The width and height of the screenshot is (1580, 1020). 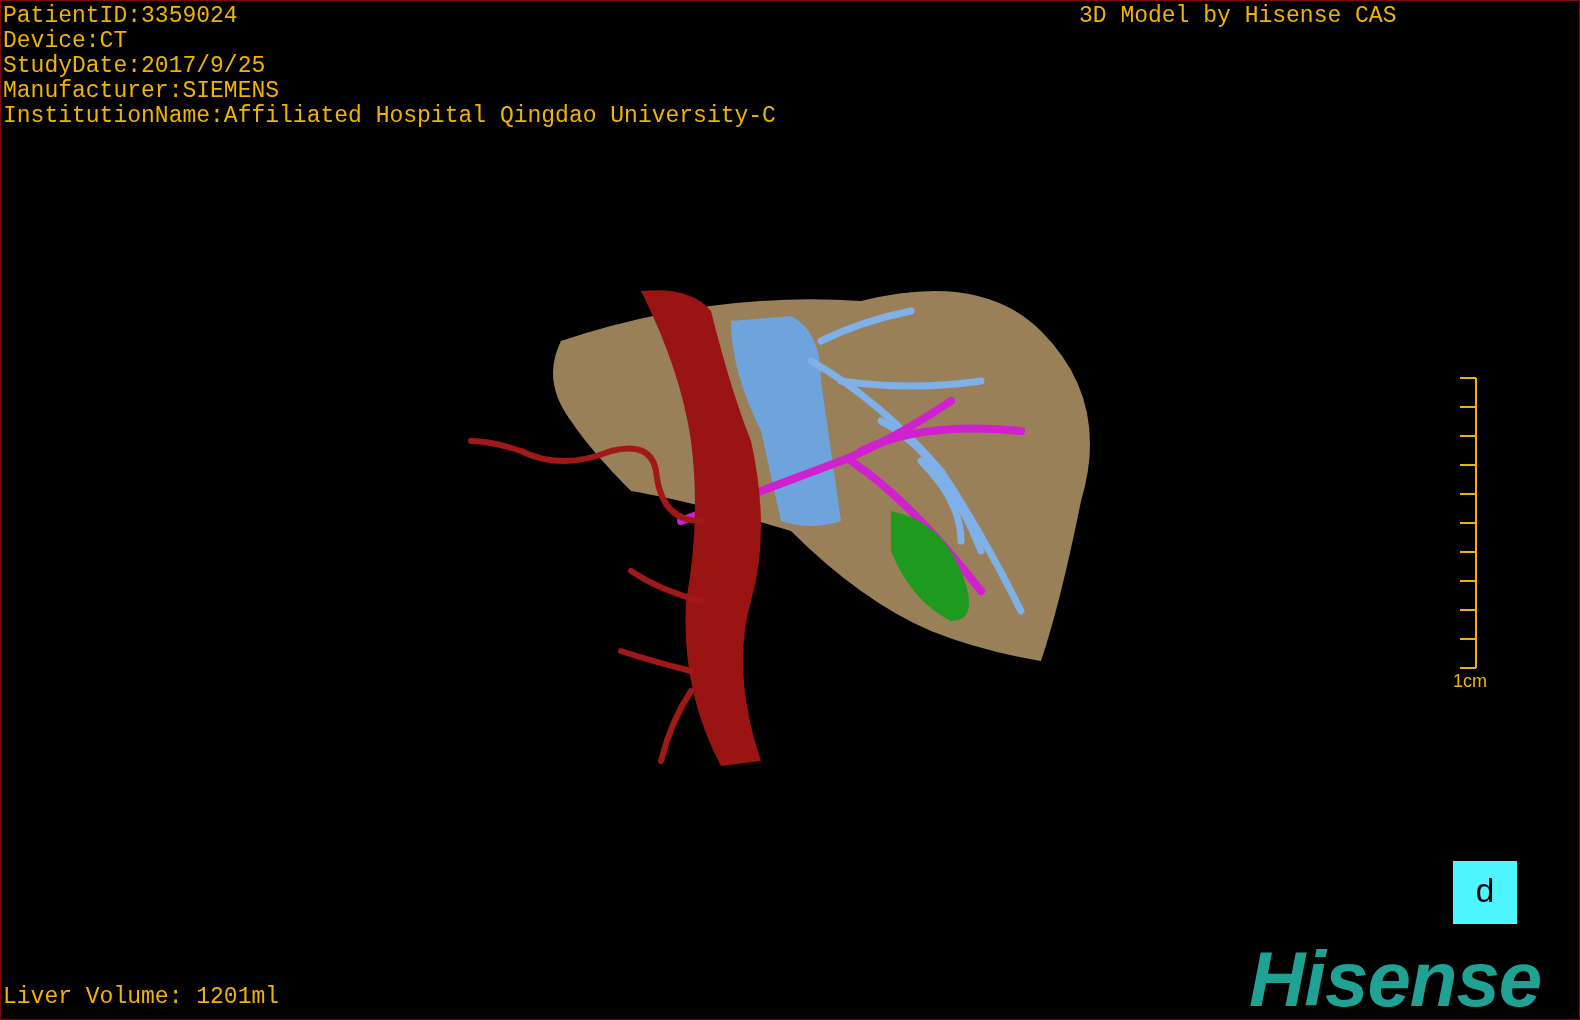 I want to click on model-title: 3D Model by Hisense CAS, so click(x=1238, y=16).